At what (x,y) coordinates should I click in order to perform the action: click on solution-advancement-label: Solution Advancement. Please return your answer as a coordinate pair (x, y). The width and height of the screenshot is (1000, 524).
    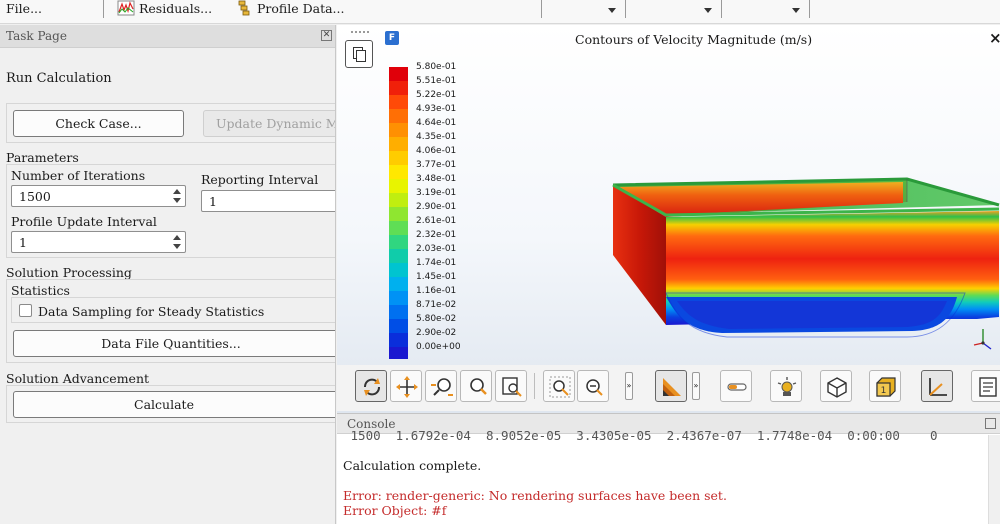
    Looking at the image, I should click on (78, 378).